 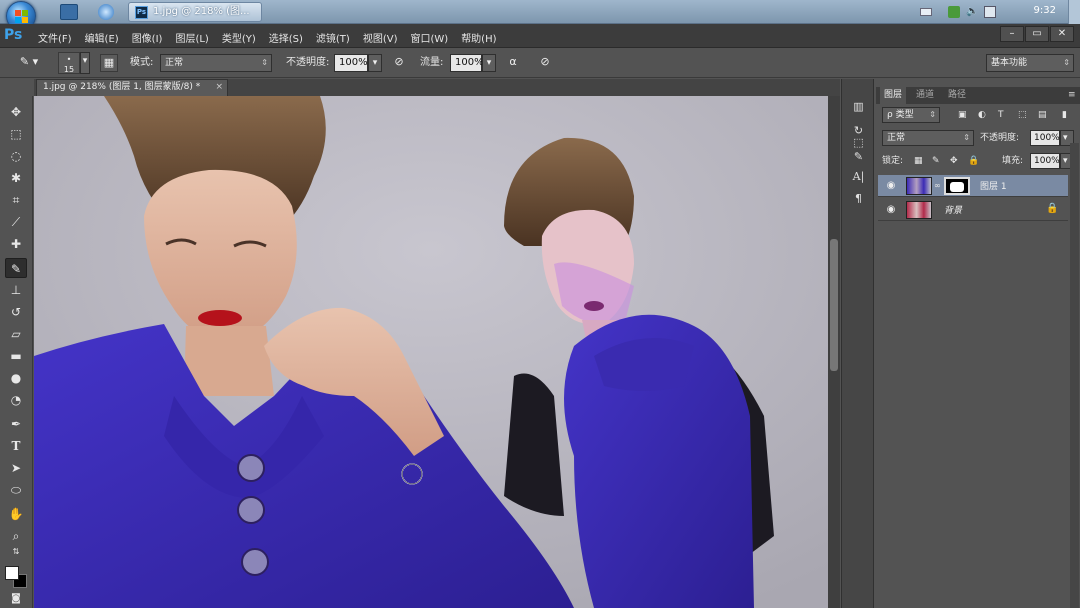 I want to click on dodge-tool-icon: ◔, so click(x=16, y=400).